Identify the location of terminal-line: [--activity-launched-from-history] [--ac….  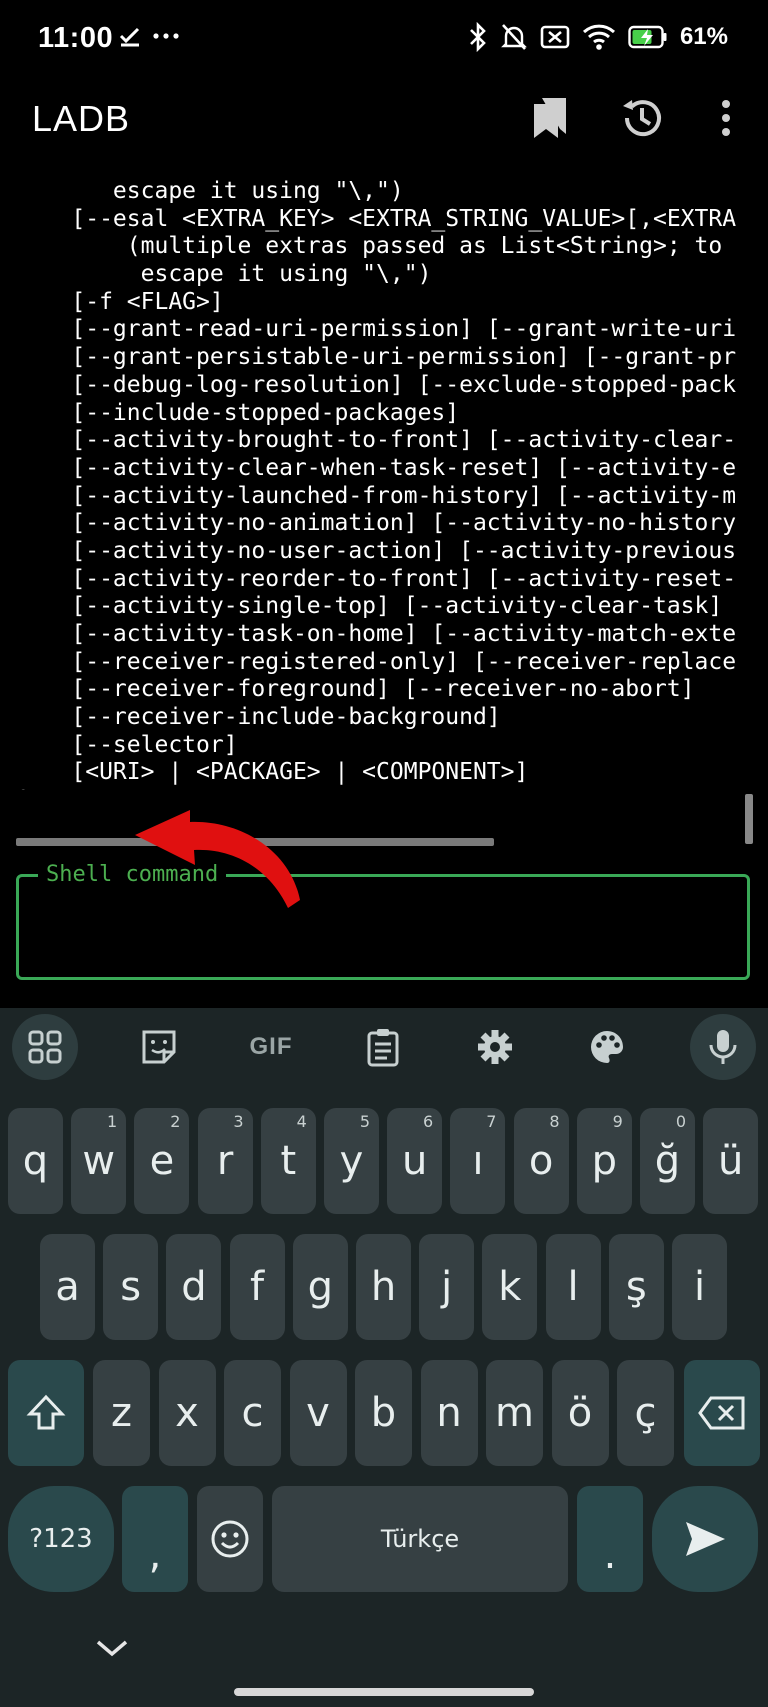
(376, 495).